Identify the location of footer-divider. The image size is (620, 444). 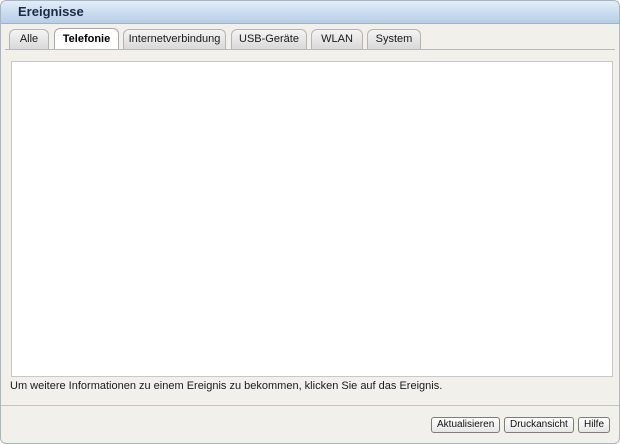
(310, 405).